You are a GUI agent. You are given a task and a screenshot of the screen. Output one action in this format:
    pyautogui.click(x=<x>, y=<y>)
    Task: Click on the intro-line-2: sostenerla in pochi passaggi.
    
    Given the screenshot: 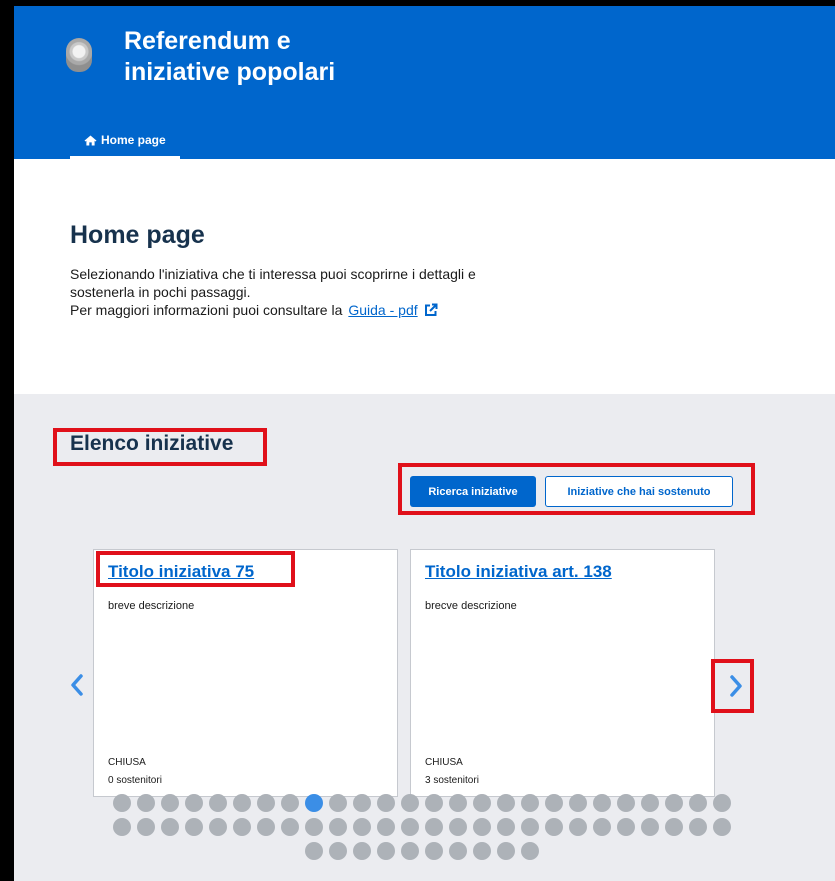 What is the action you would take?
    pyautogui.click(x=160, y=292)
    